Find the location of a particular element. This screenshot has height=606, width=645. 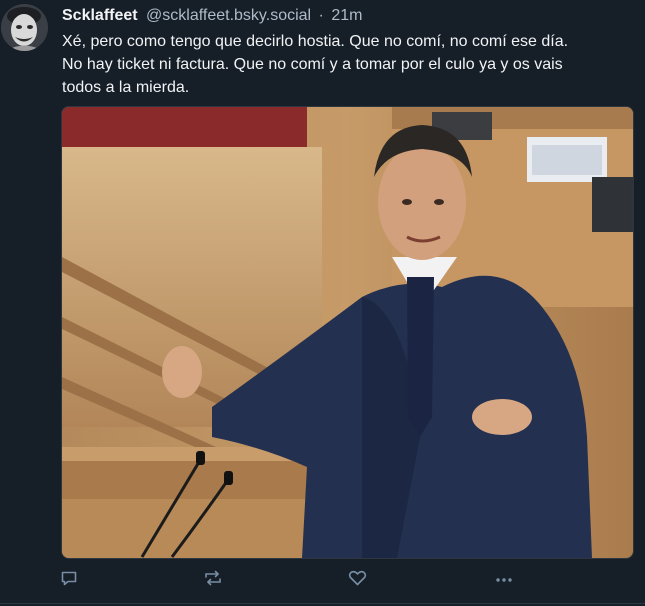

author-handle: @scklaffeet.bsky.social is located at coordinates (228, 15).